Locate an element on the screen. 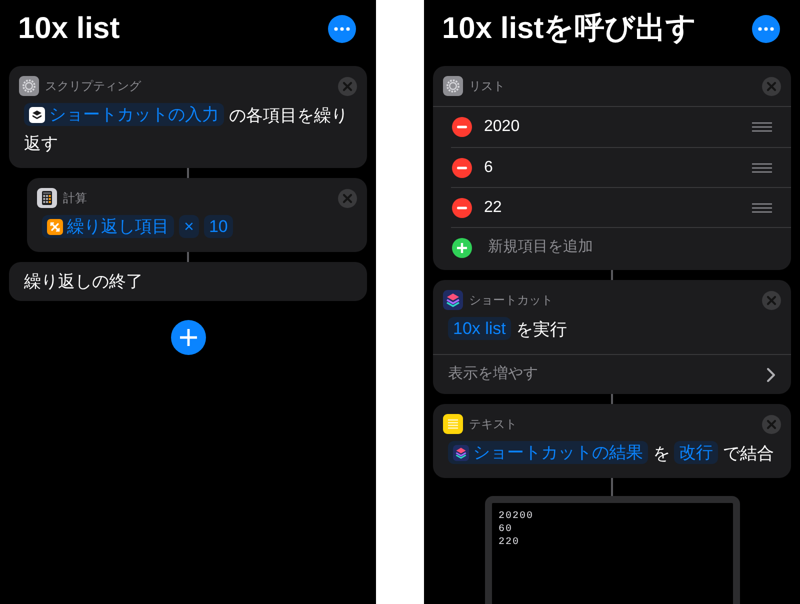  variable-token: × is located at coordinates (189, 226).